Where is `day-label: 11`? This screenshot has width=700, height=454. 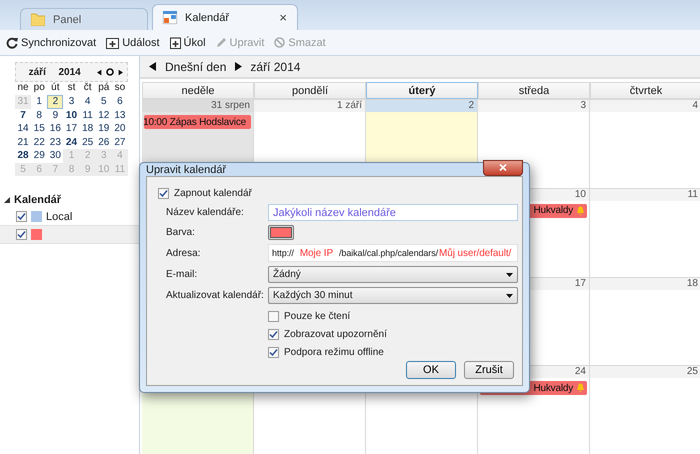 day-label: 11 is located at coordinates (693, 194).